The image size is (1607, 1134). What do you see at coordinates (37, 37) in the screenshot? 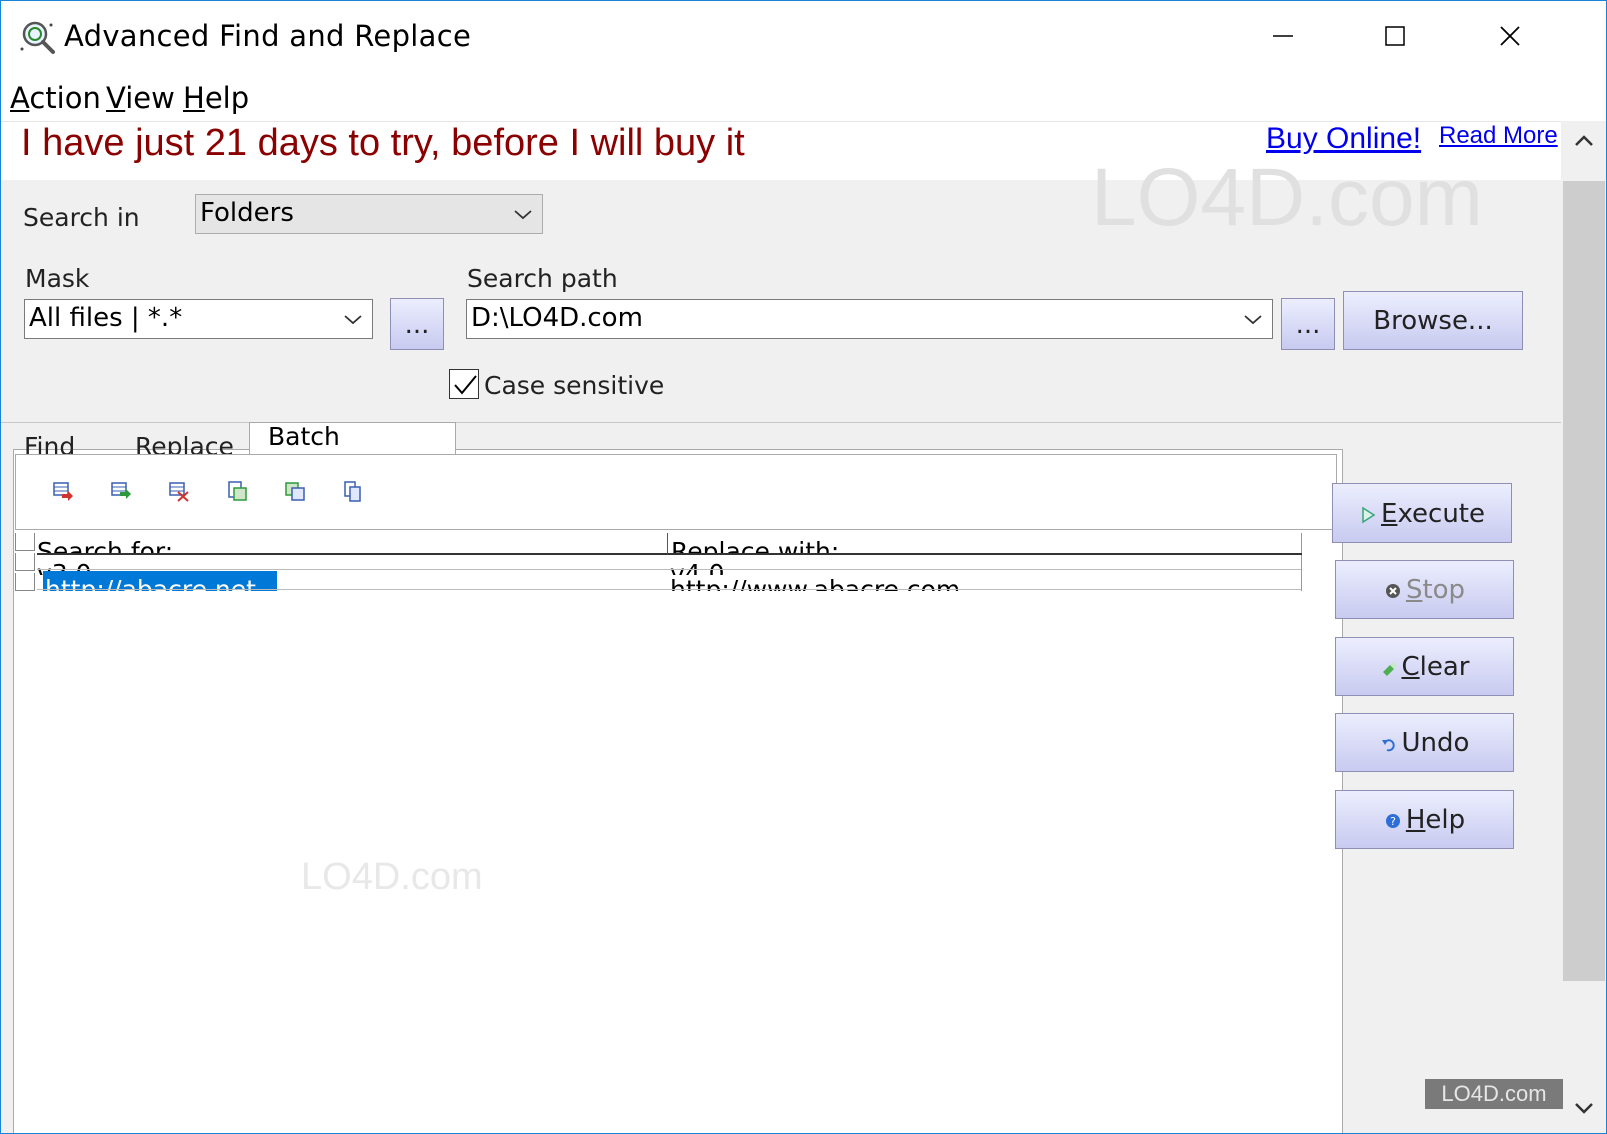
I see `magnifier-app-icon` at bounding box center [37, 37].